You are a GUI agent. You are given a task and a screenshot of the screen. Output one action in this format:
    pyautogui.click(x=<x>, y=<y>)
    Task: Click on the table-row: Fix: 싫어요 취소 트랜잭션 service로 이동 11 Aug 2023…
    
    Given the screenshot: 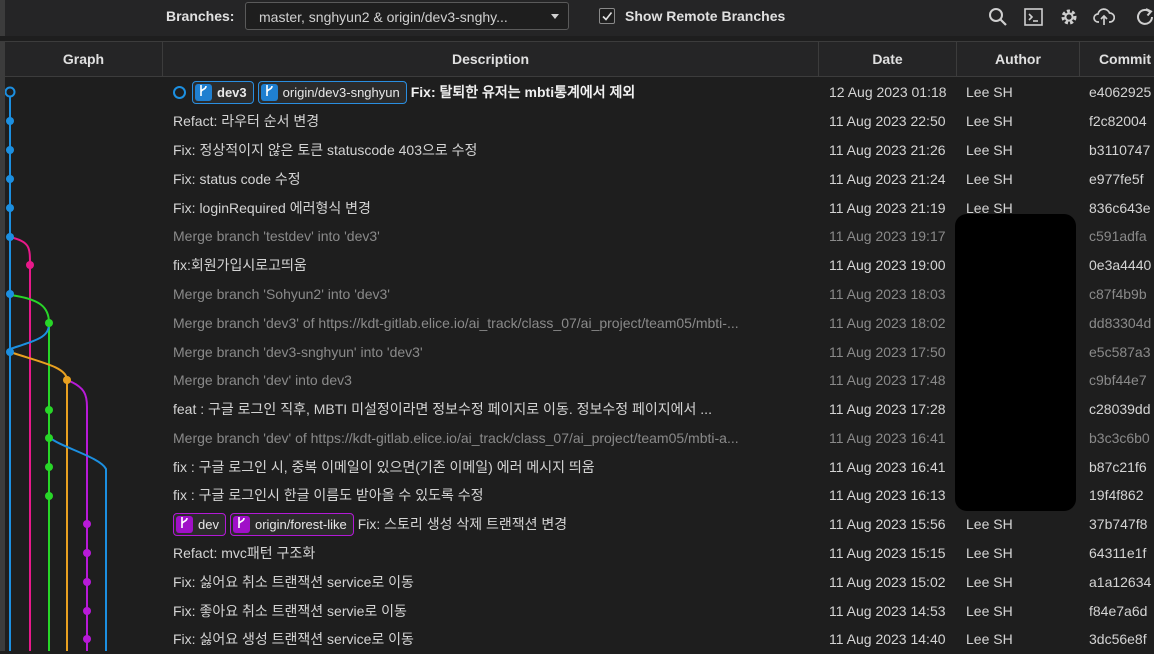 What is the action you would take?
    pyautogui.click(x=579, y=582)
    